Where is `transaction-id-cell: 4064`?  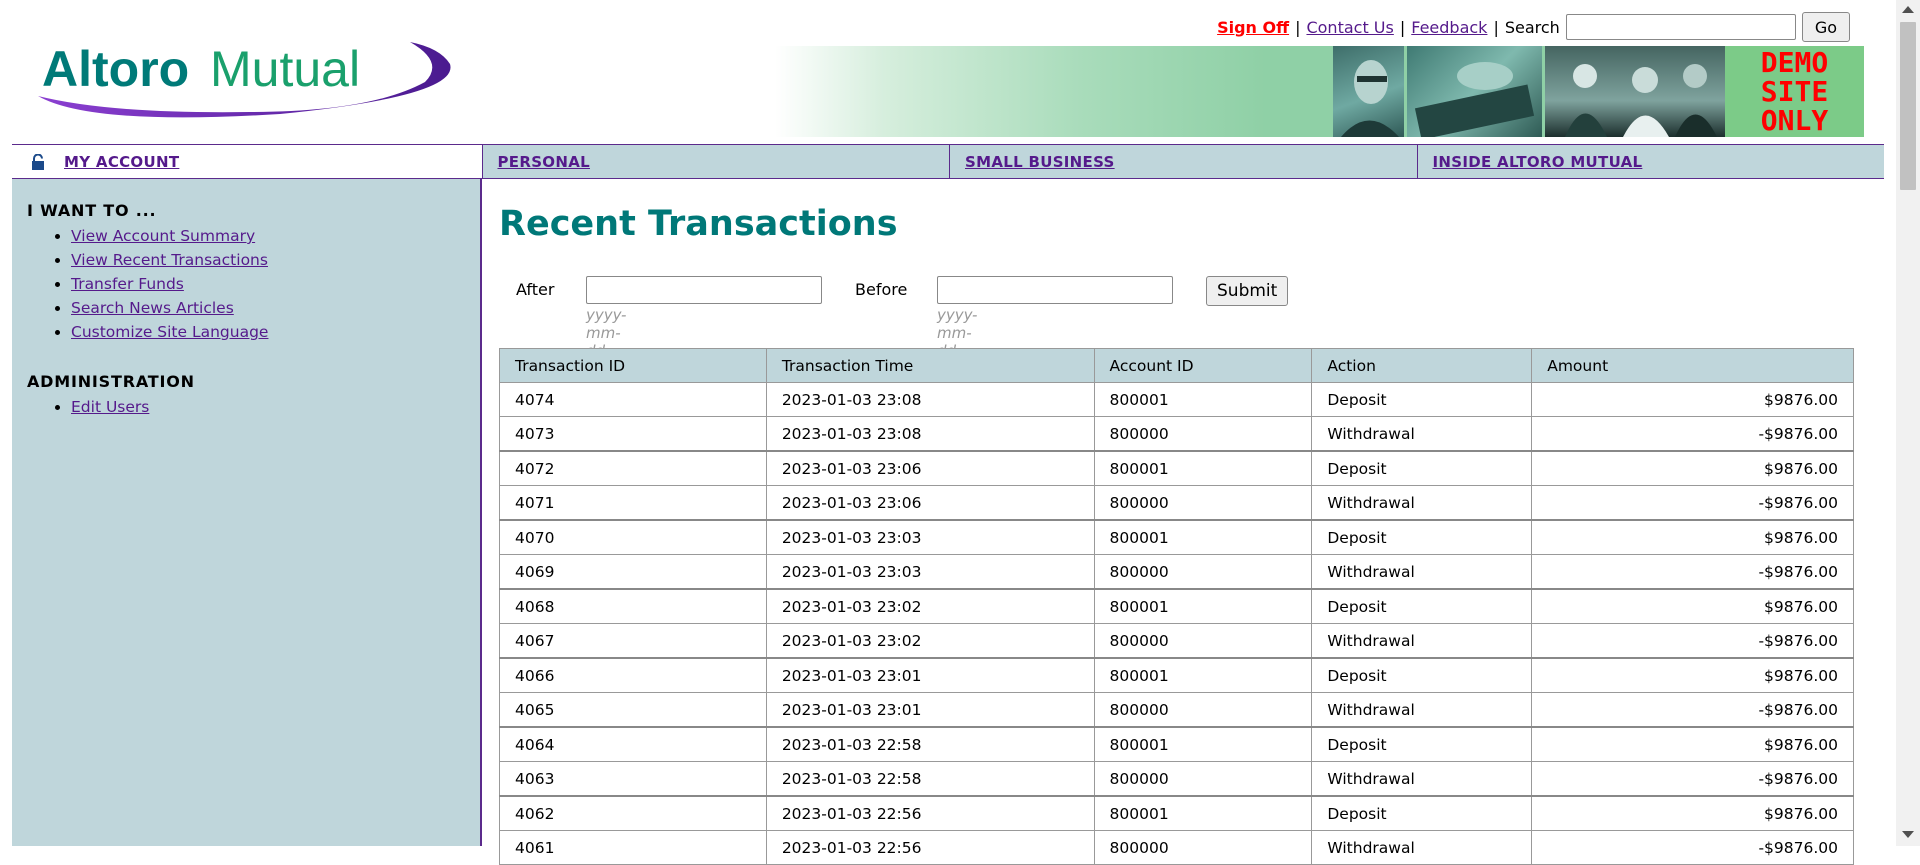
transaction-id-cell: 4064 is located at coordinates (633, 744).